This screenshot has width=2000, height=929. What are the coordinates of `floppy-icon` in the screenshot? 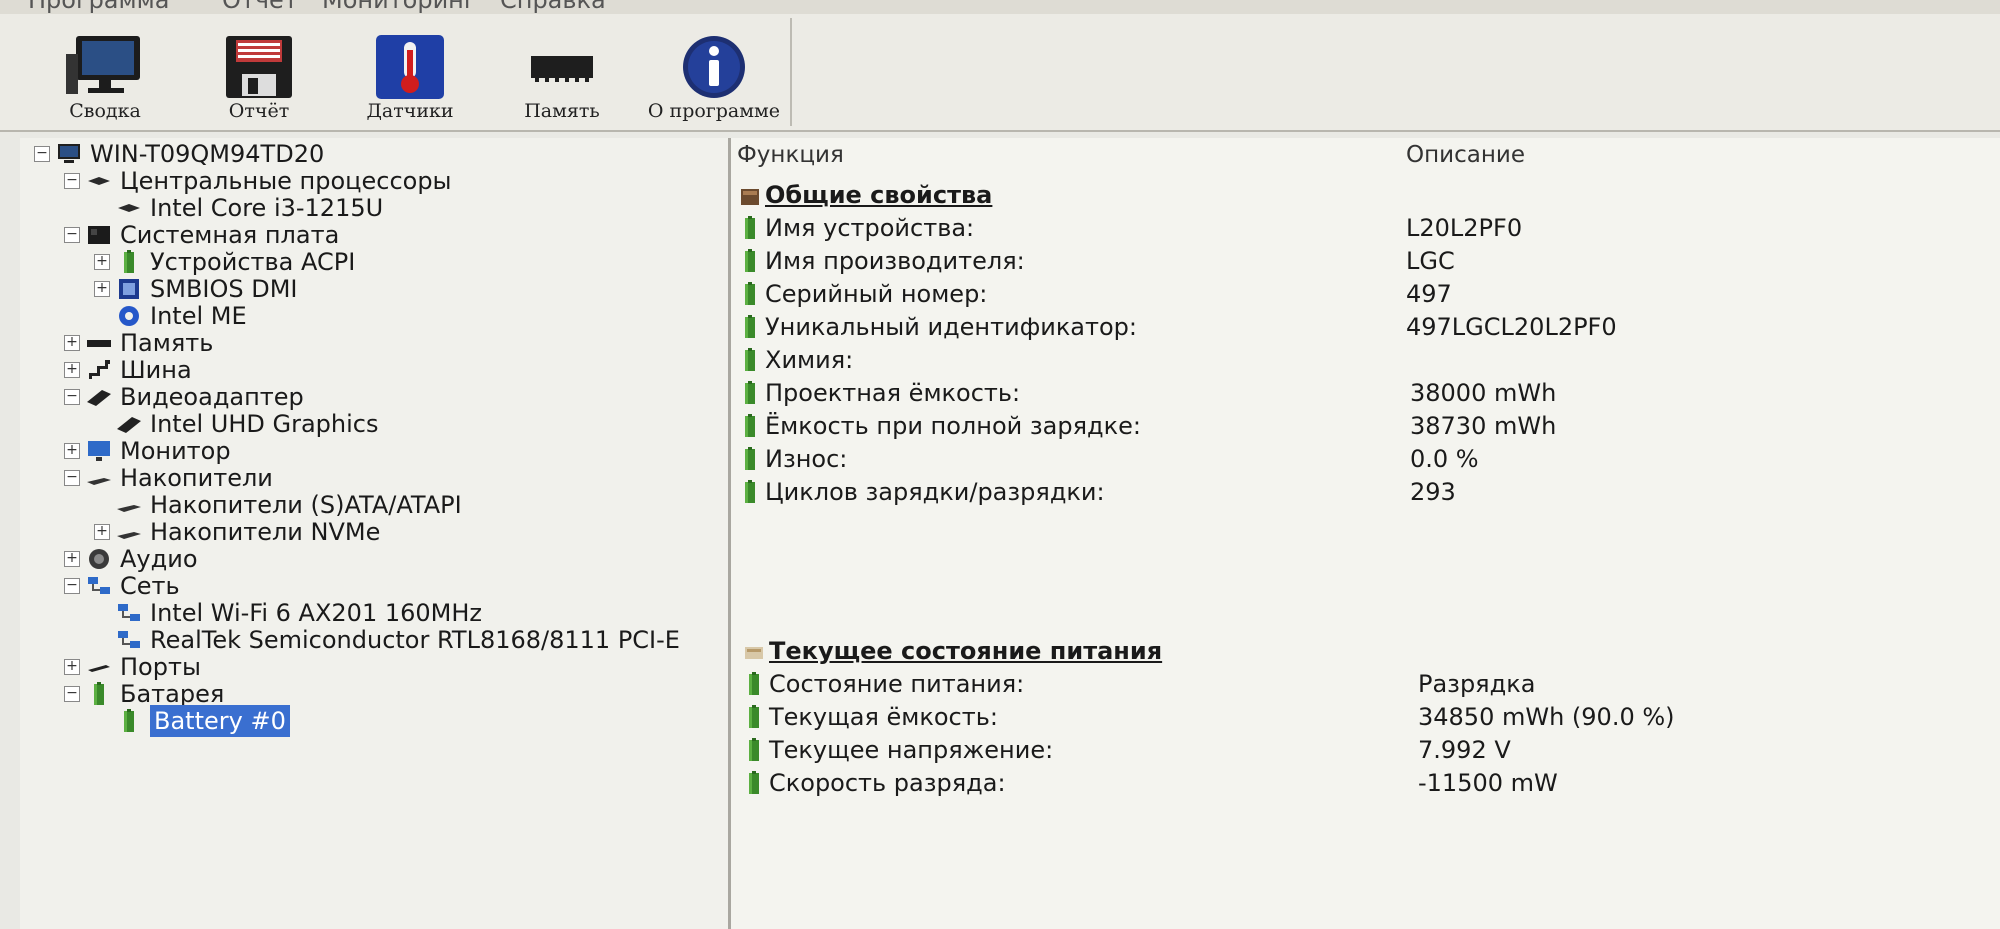 It's located at (259, 67).